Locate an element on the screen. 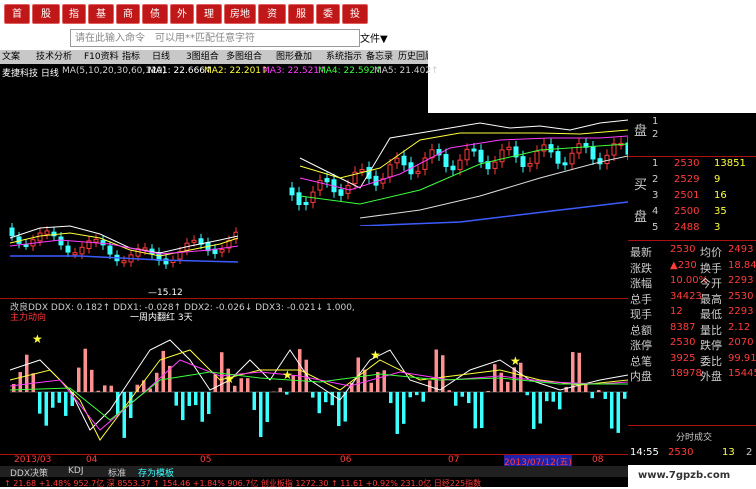  nav-button-3: 基金 is located at coordinates (101, 14).